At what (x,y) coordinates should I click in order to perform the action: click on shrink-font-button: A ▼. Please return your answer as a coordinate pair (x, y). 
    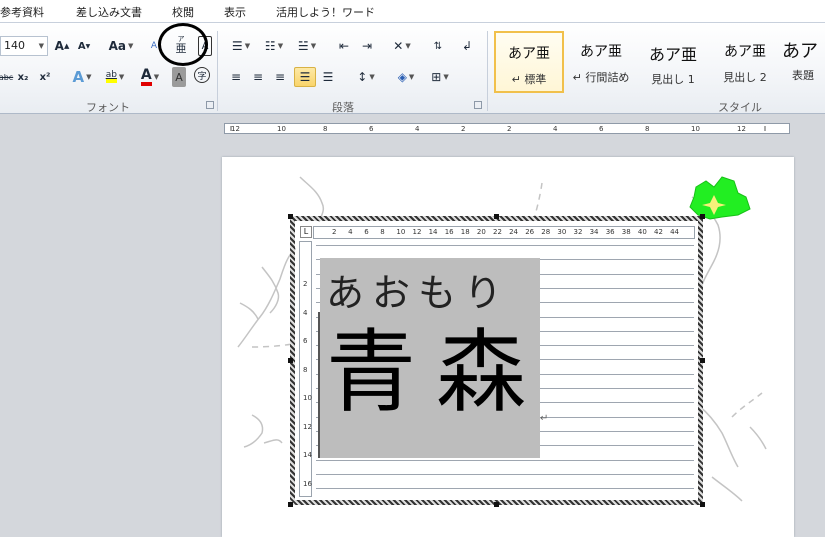
    Looking at the image, I should click on (84, 46).